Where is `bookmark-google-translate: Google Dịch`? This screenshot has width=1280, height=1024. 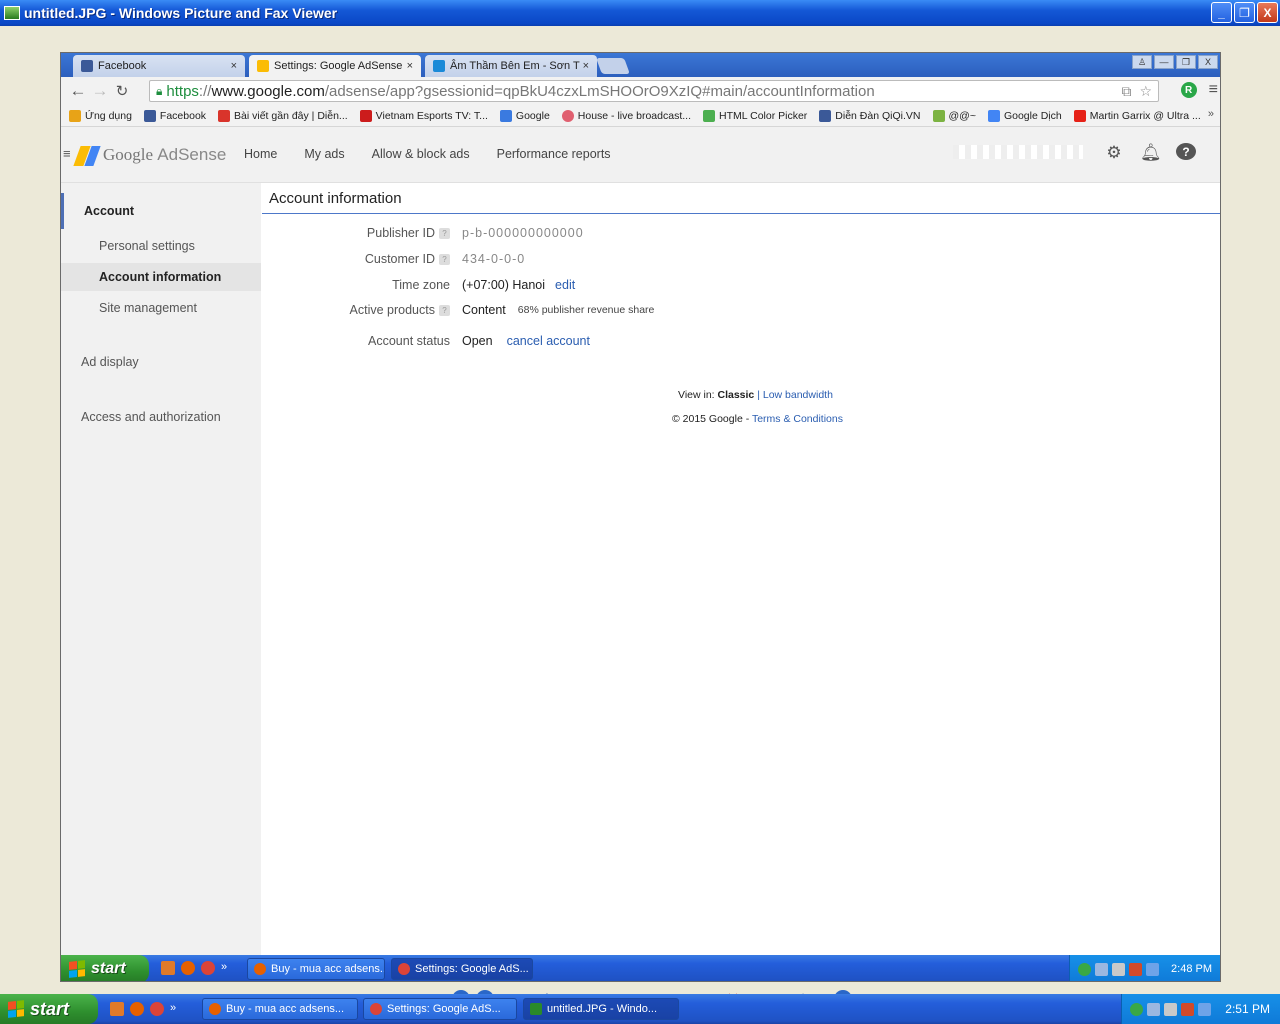
bookmark-google-translate: Google Dịch is located at coordinates (1024, 115).